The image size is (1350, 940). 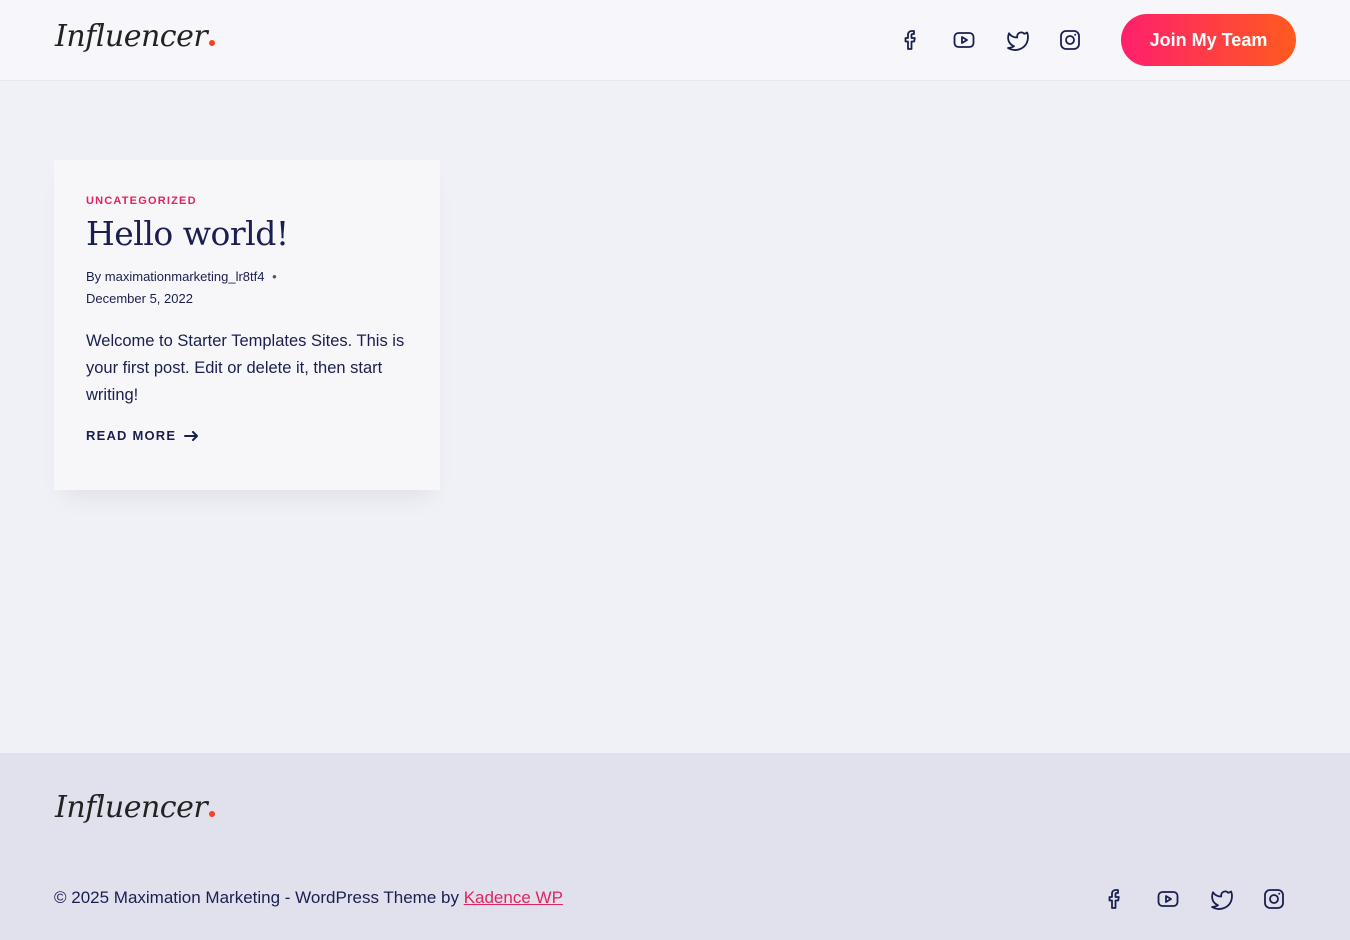 I want to click on post-date: December 5, 2022, so click(x=139, y=298).